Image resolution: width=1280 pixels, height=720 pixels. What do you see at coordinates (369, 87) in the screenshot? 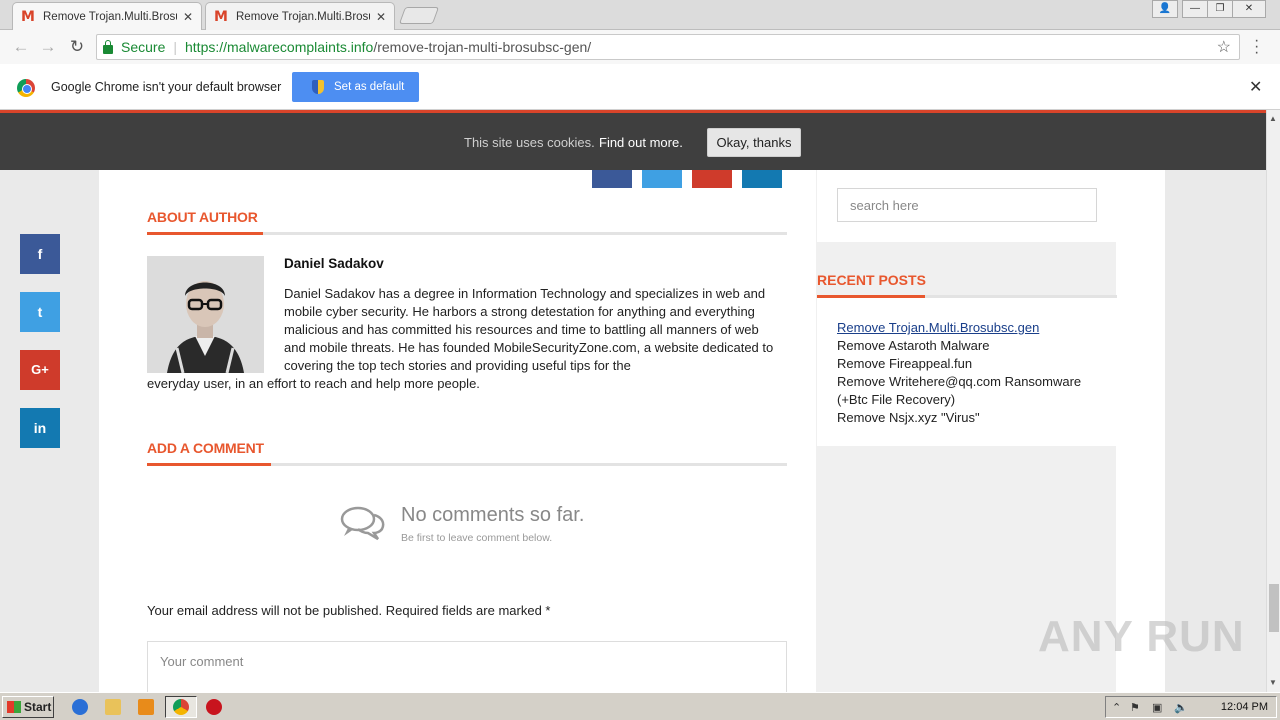
I see `set-as-default-label: Set as default` at bounding box center [369, 87].